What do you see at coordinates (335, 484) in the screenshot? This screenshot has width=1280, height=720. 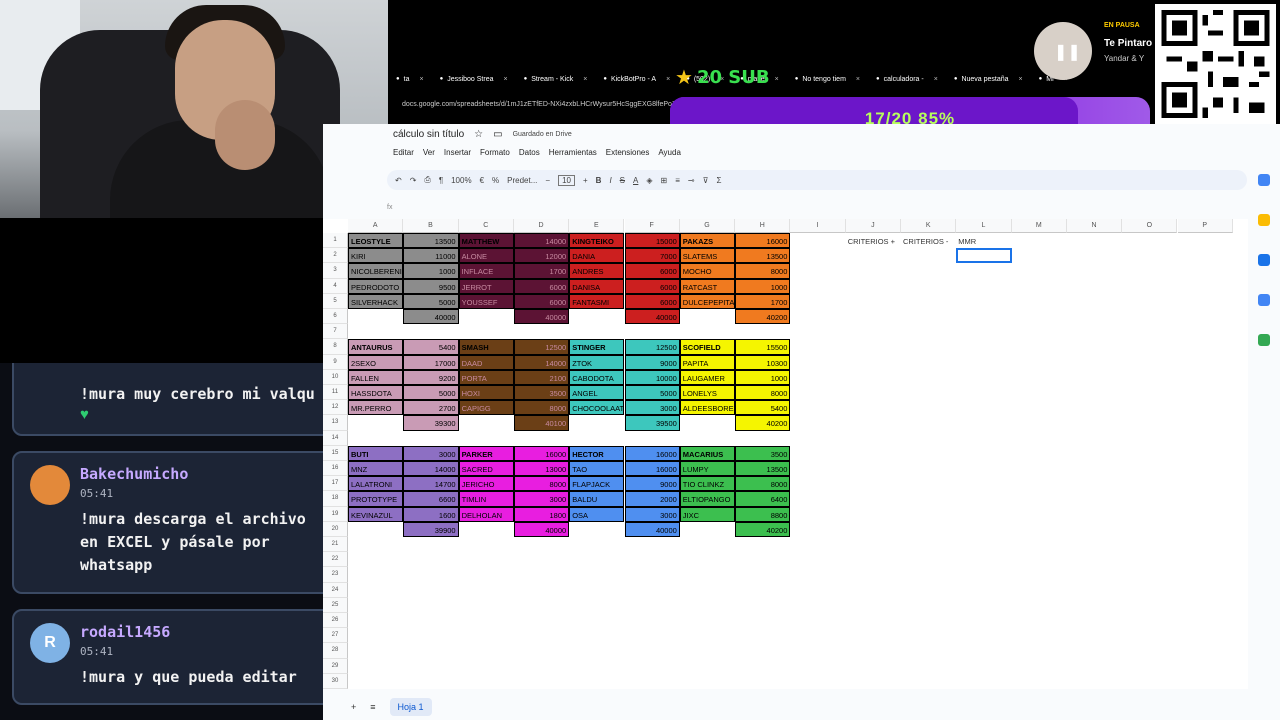 I see `row-header: 17` at bounding box center [335, 484].